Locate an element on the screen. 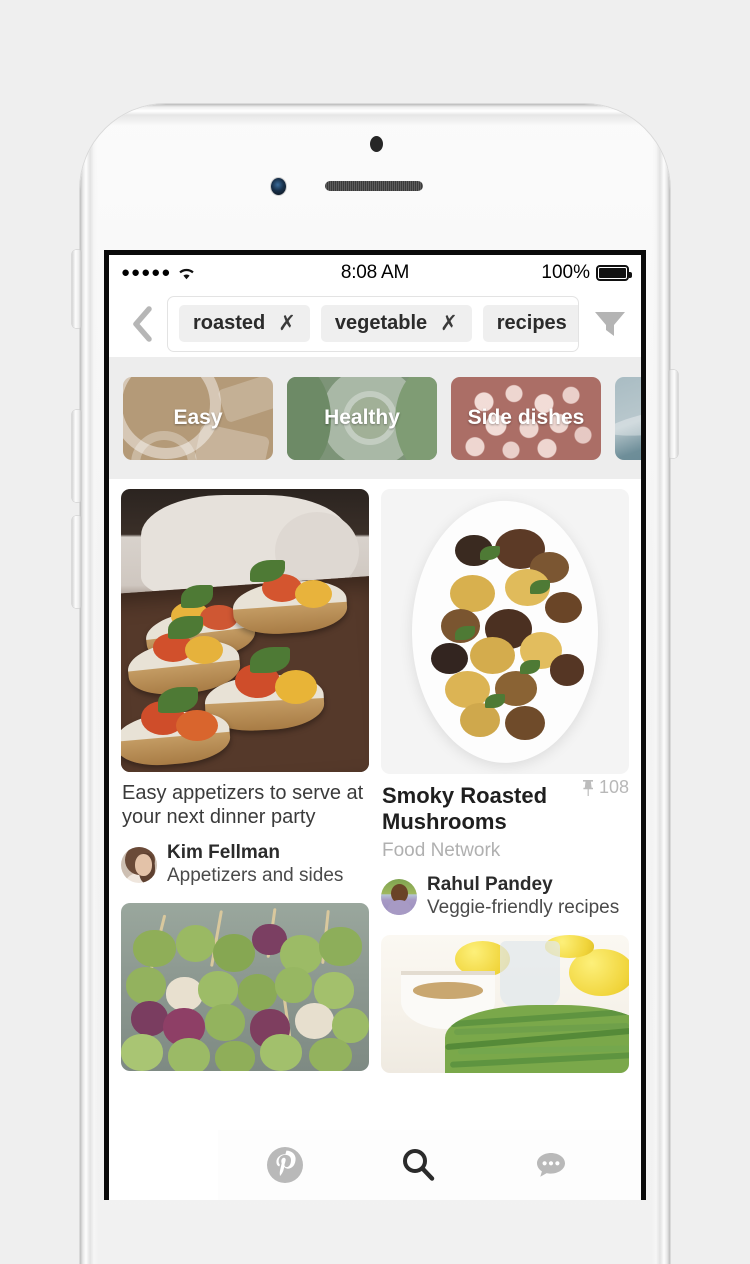 The image size is (750, 1264). search-chip-vegetable: vegetable ✗ is located at coordinates (396, 323).